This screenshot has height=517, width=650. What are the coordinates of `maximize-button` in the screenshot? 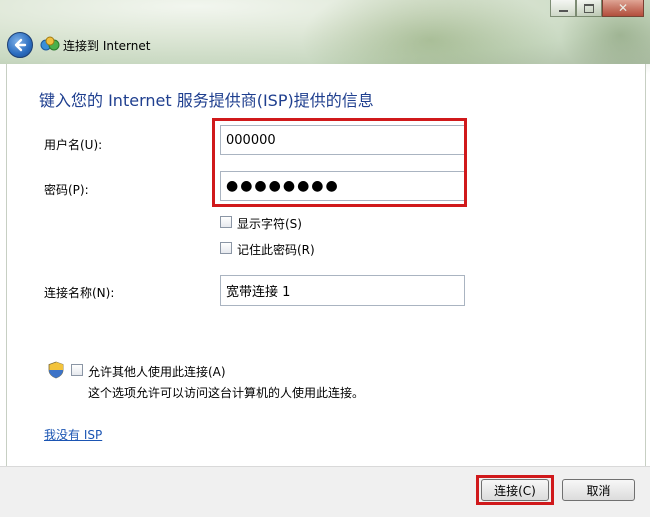 It's located at (589, 8).